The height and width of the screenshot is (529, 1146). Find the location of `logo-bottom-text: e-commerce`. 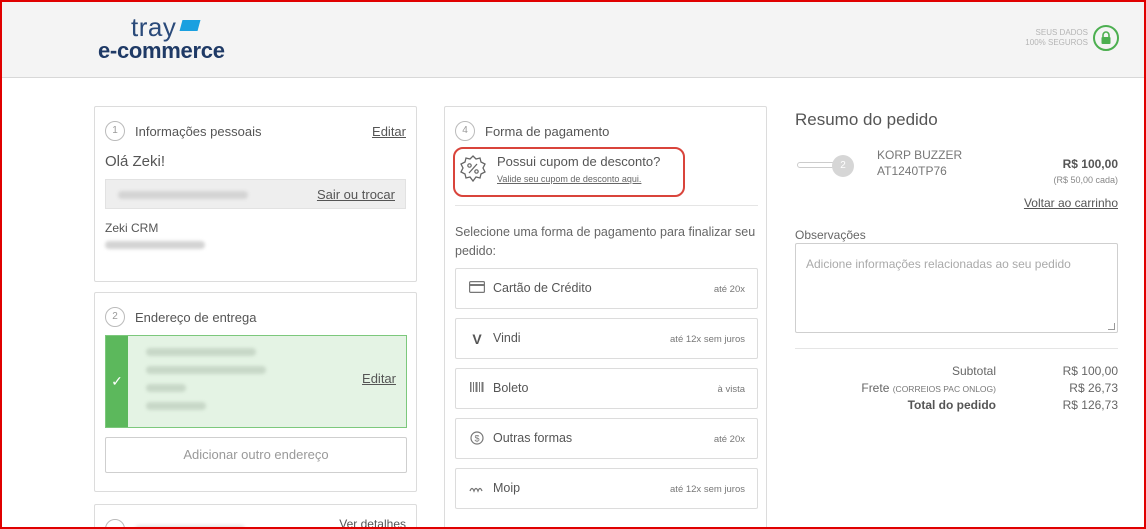

logo-bottom-text: e-commerce is located at coordinates (161, 50).